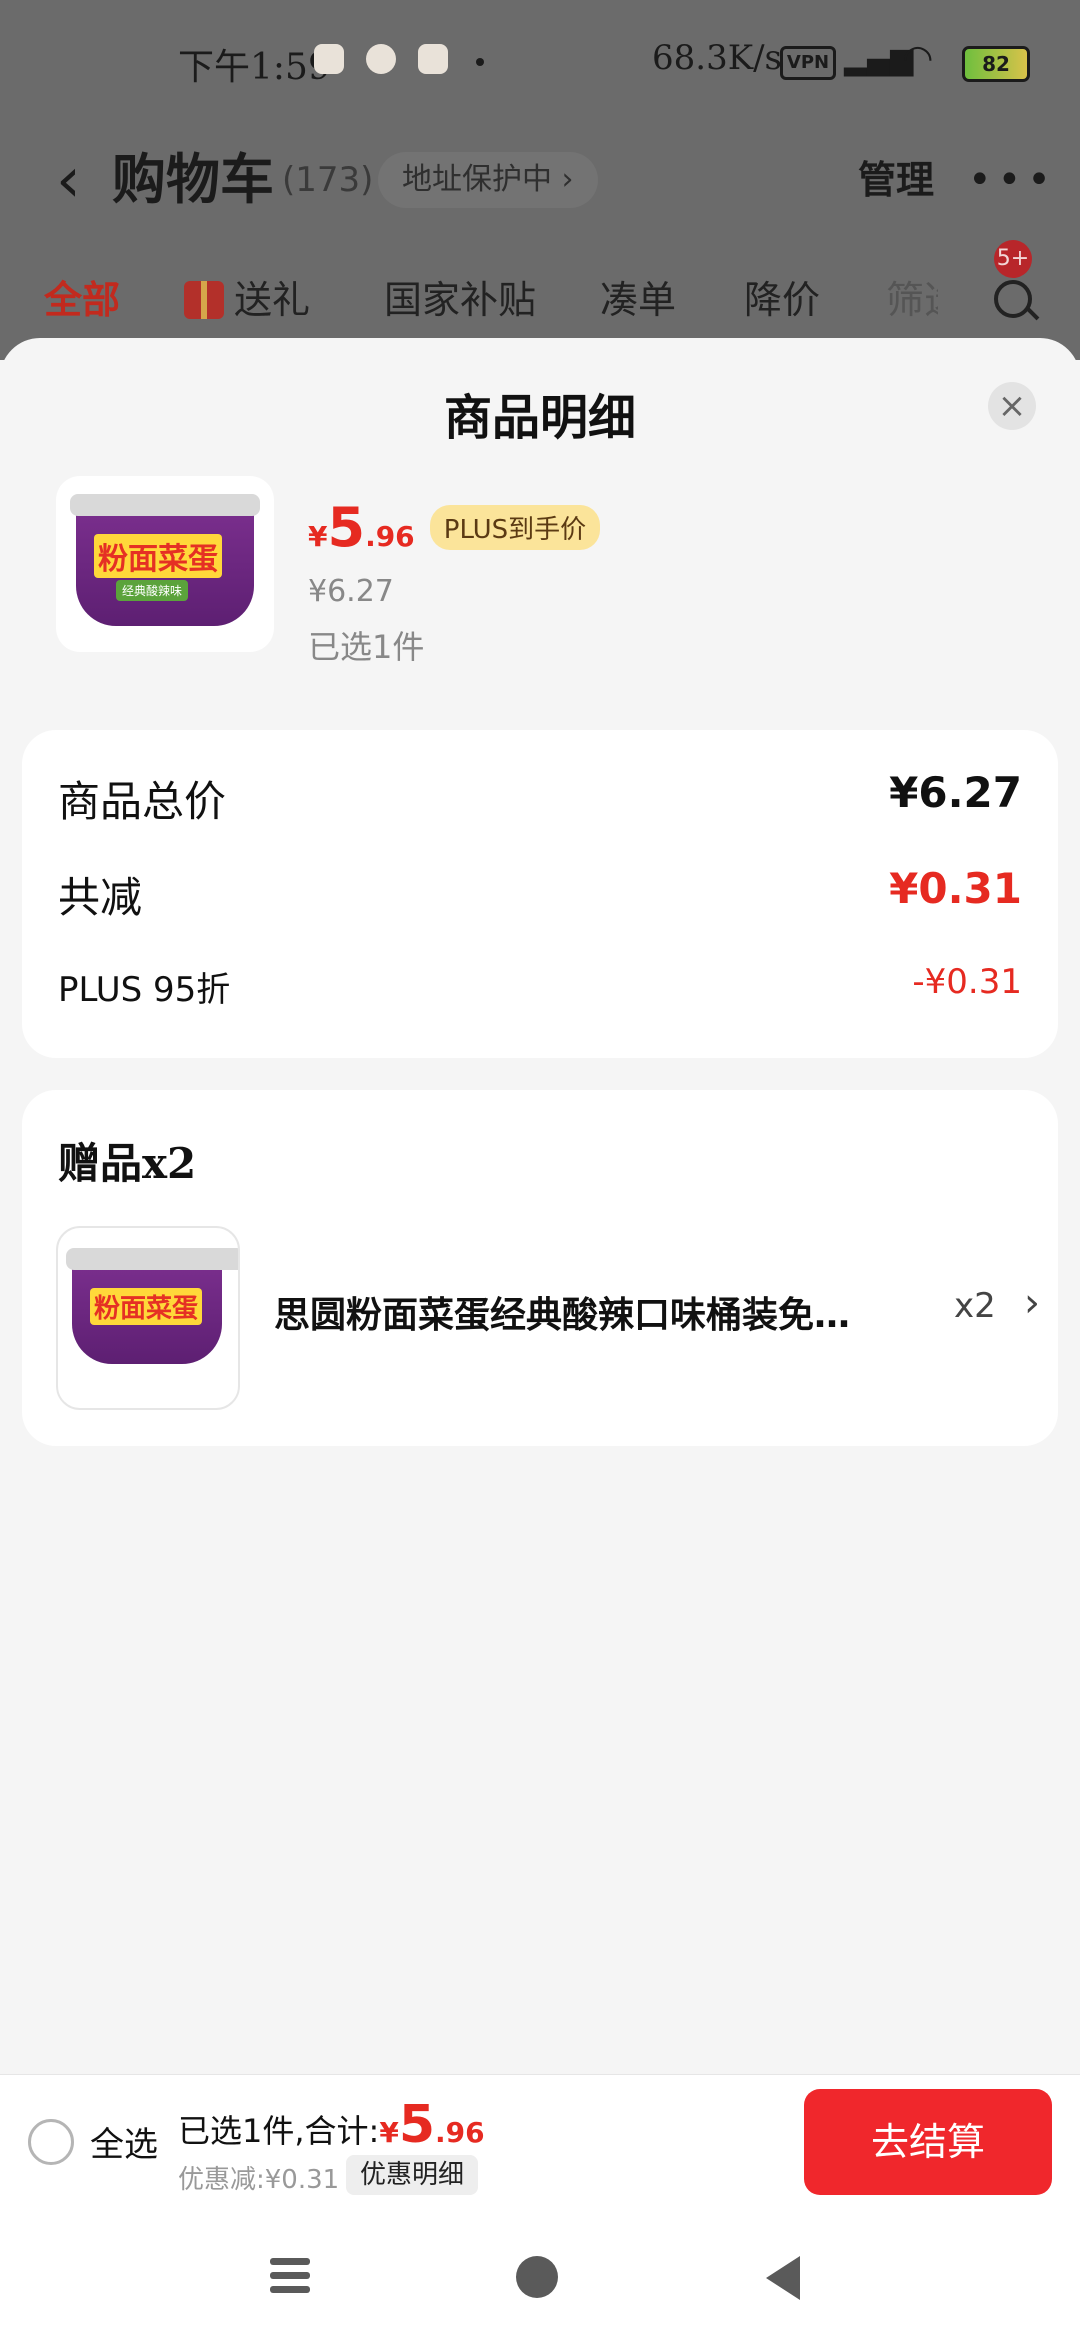 This screenshot has height=2340, width=1080. I want to click on cat-notification-icon, so click(433, 59).